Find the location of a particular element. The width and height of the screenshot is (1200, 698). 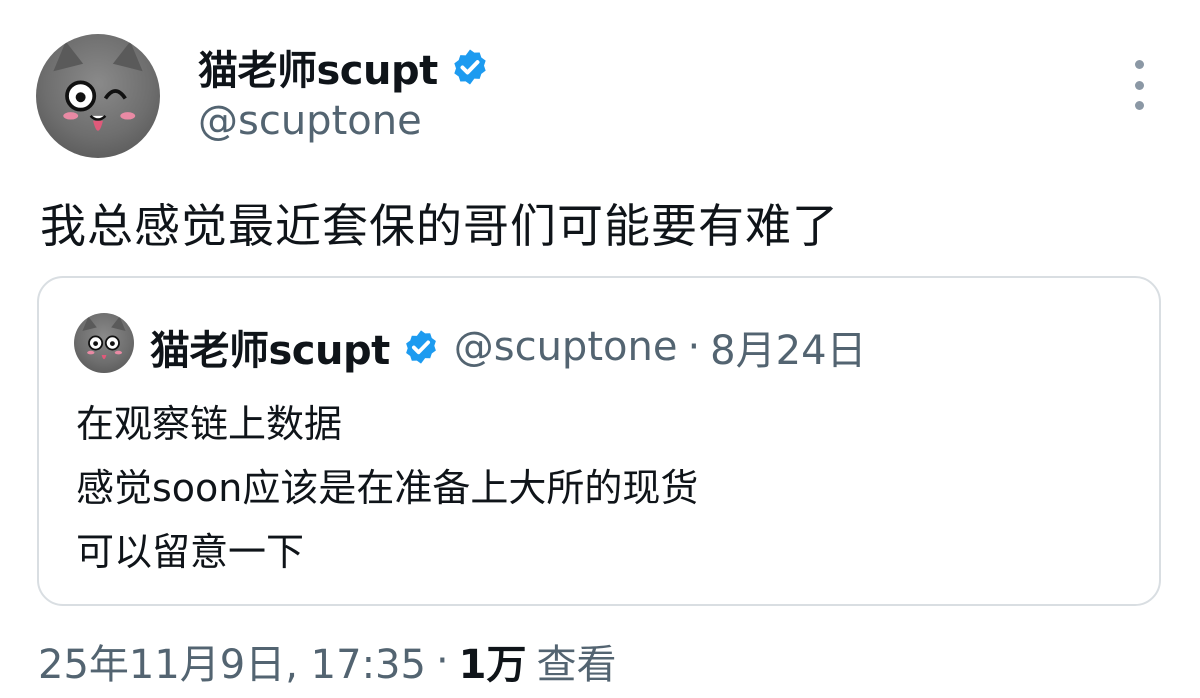

author-name: 猫老师scupt is located at coordinates (344, 67).